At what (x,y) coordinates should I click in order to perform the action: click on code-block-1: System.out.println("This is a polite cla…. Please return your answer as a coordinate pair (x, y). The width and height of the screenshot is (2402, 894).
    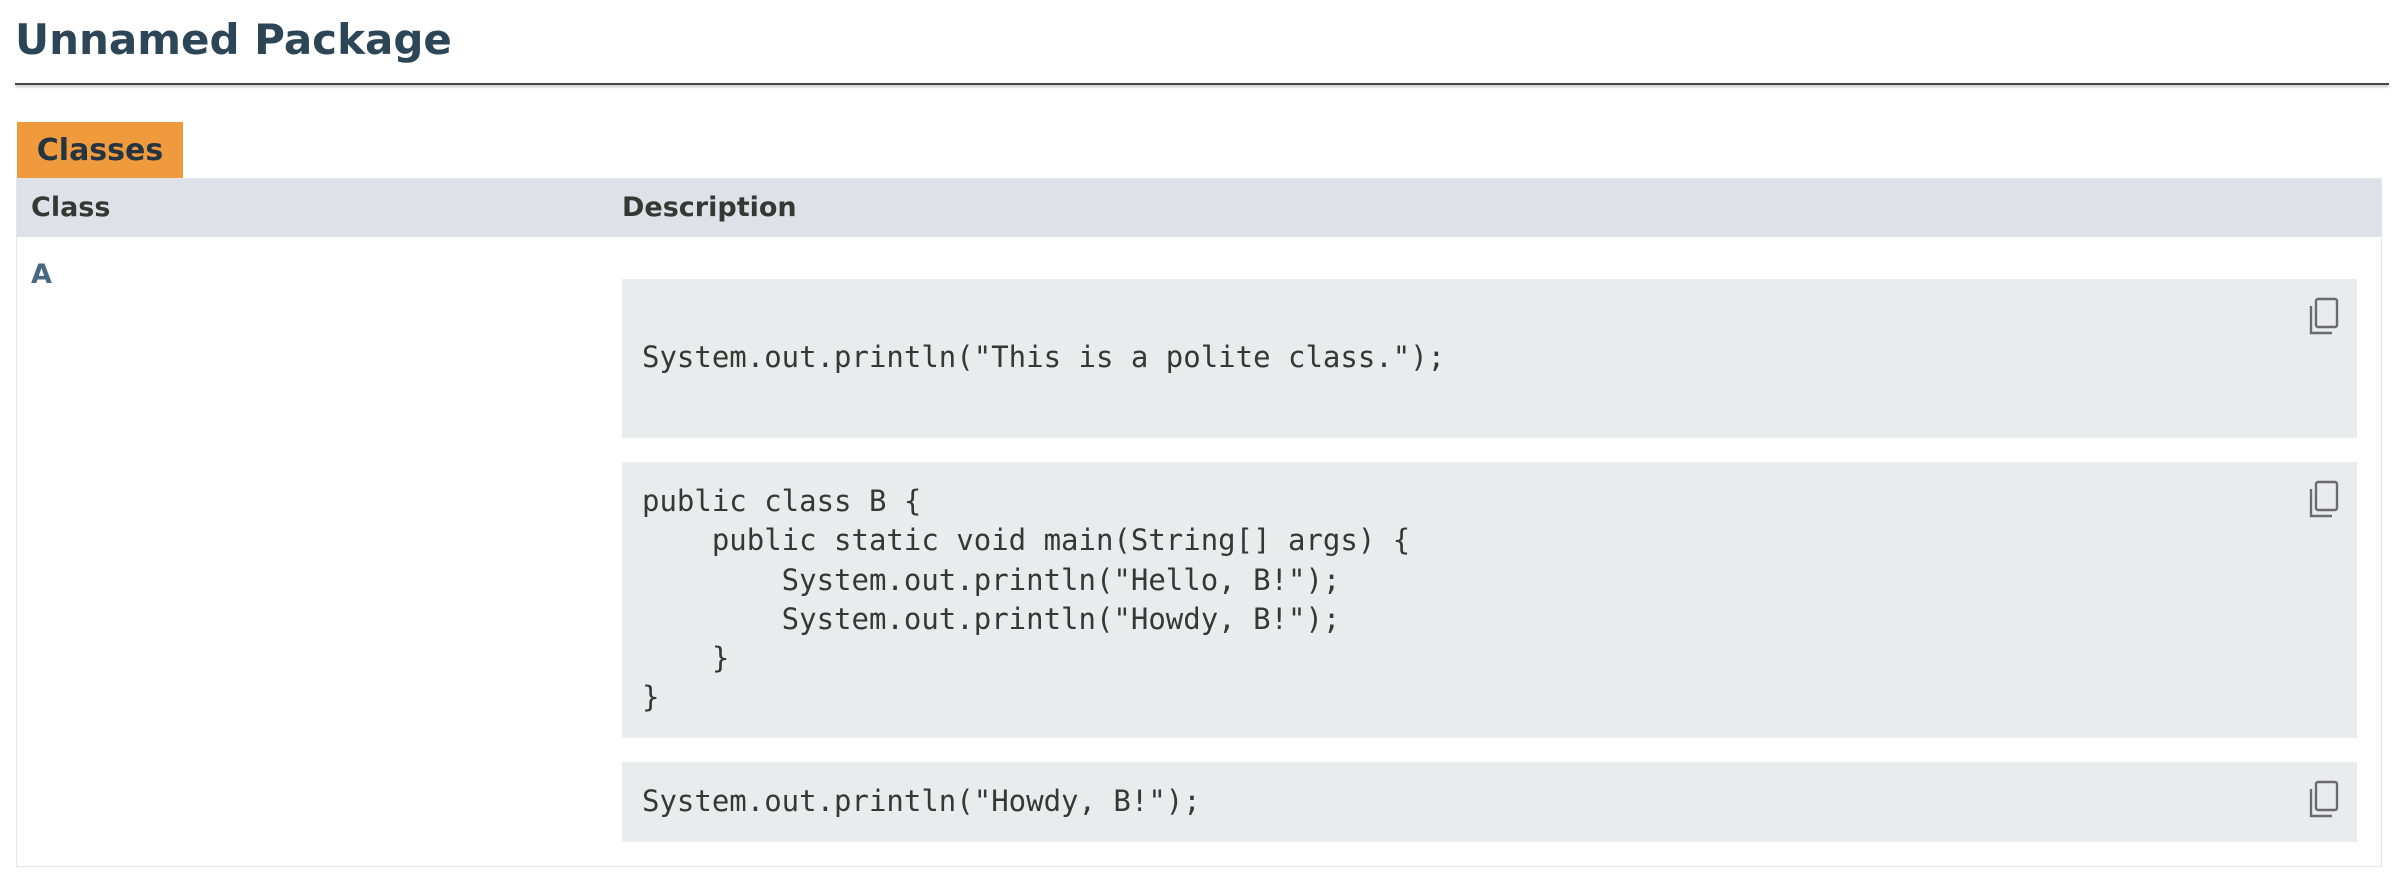
    Looking at the image, I should click on (1489, 358).